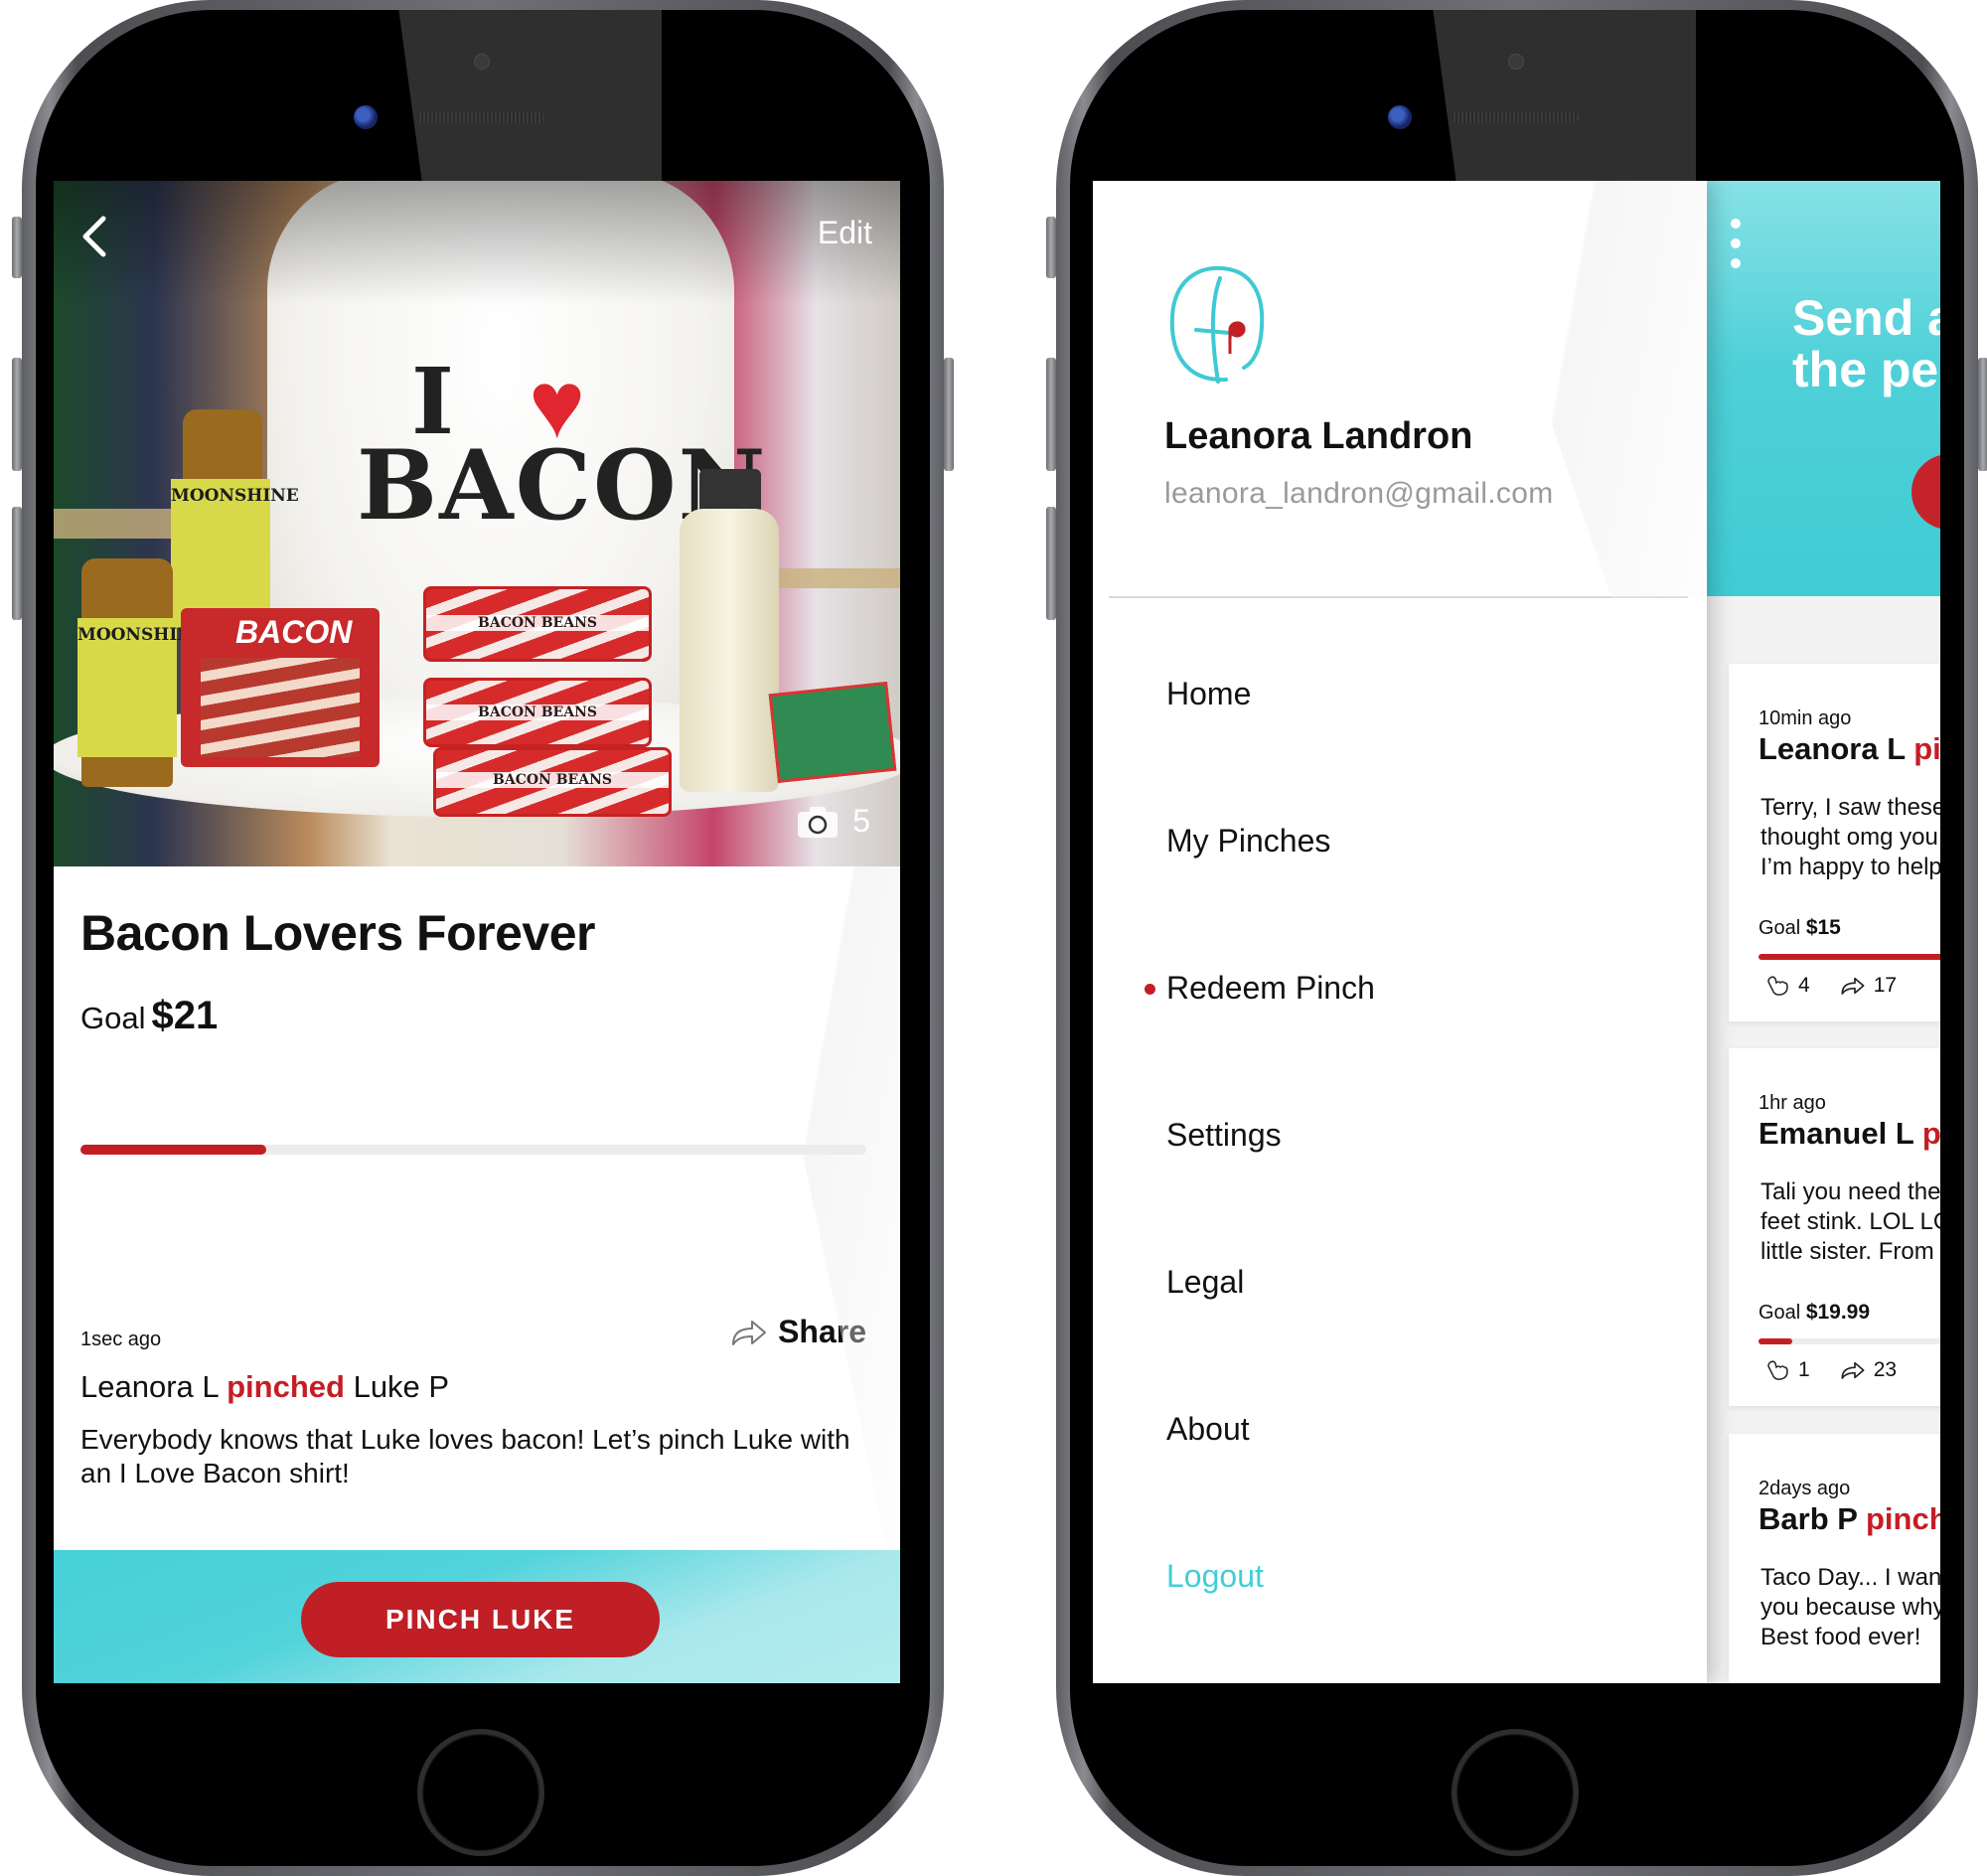 The image size is (1987, 1876). What do you see at coordinates (149, 1016) in the screenshot?
I see `pinch-goal: Goal $21` at bounding box center [149, 1016].